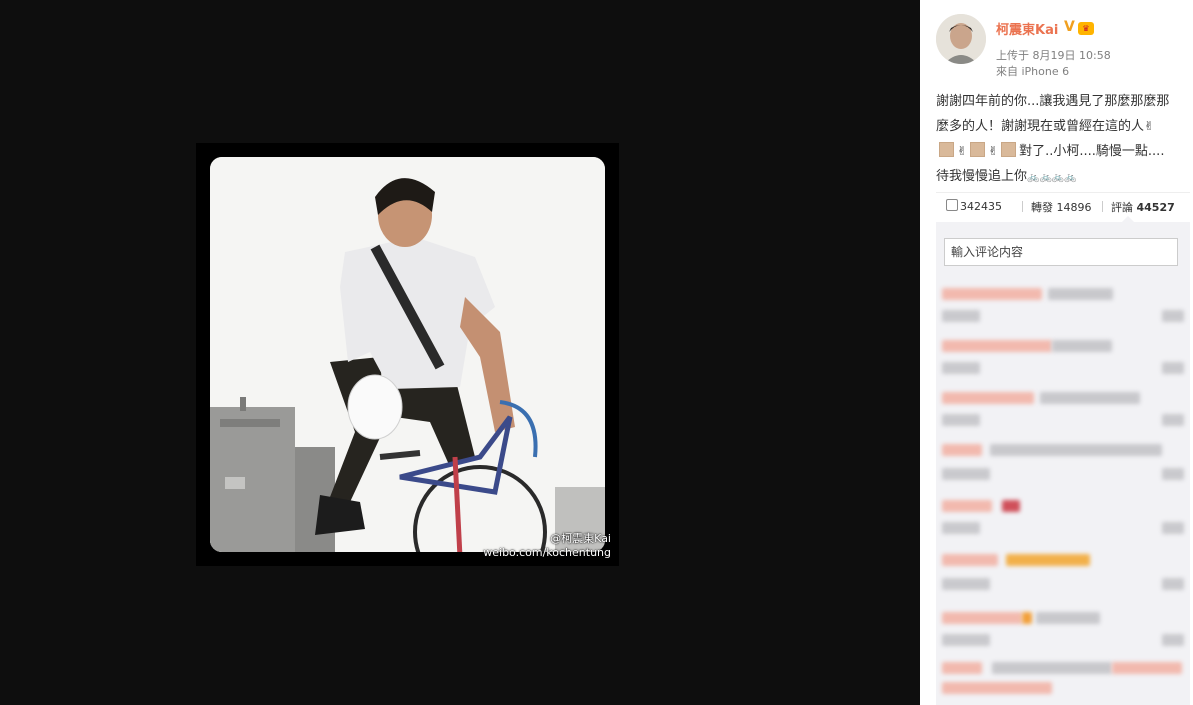 The width and height of the screenshot is (1193, 705). I want to click on post-text-line4: 待我慢慢追上你🚲🚲🚲🚲, so click(1062, 177).